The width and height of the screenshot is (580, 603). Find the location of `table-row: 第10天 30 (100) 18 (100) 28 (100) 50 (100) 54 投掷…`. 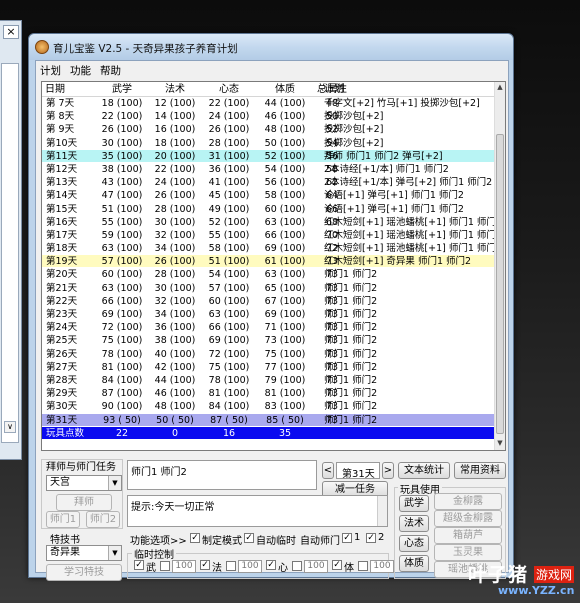

table-row: 第10天 30 (100) 18 (100) 28 (100) 50 (100) 54 投掷… is located at coordinates (269, 143).